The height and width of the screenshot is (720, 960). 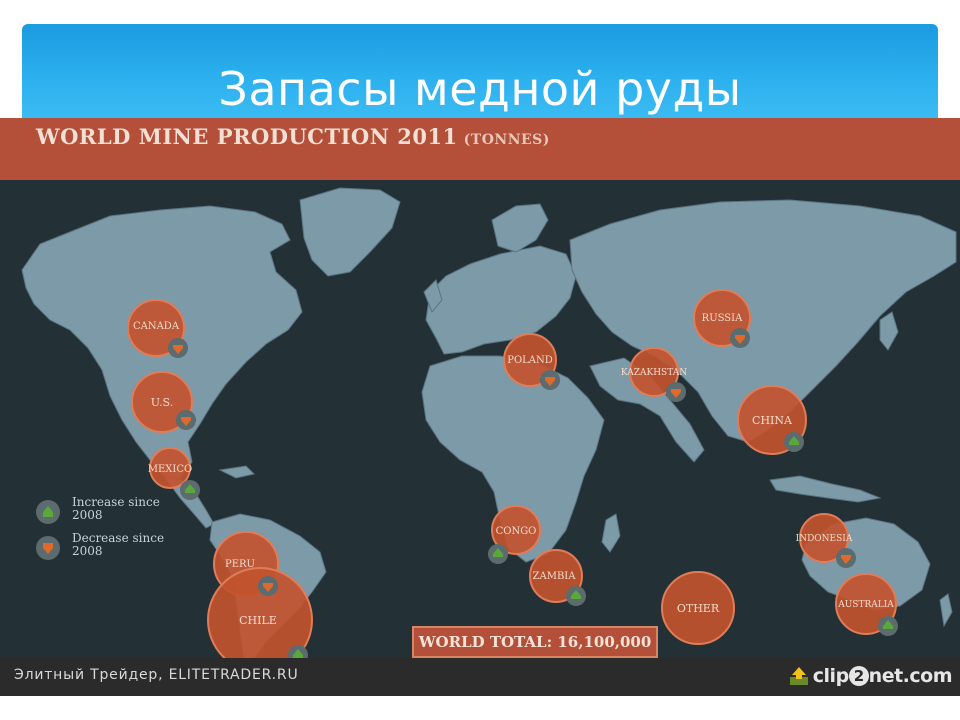 I want to click on label-mexico: MEXICO, so click(x=170, y=469).